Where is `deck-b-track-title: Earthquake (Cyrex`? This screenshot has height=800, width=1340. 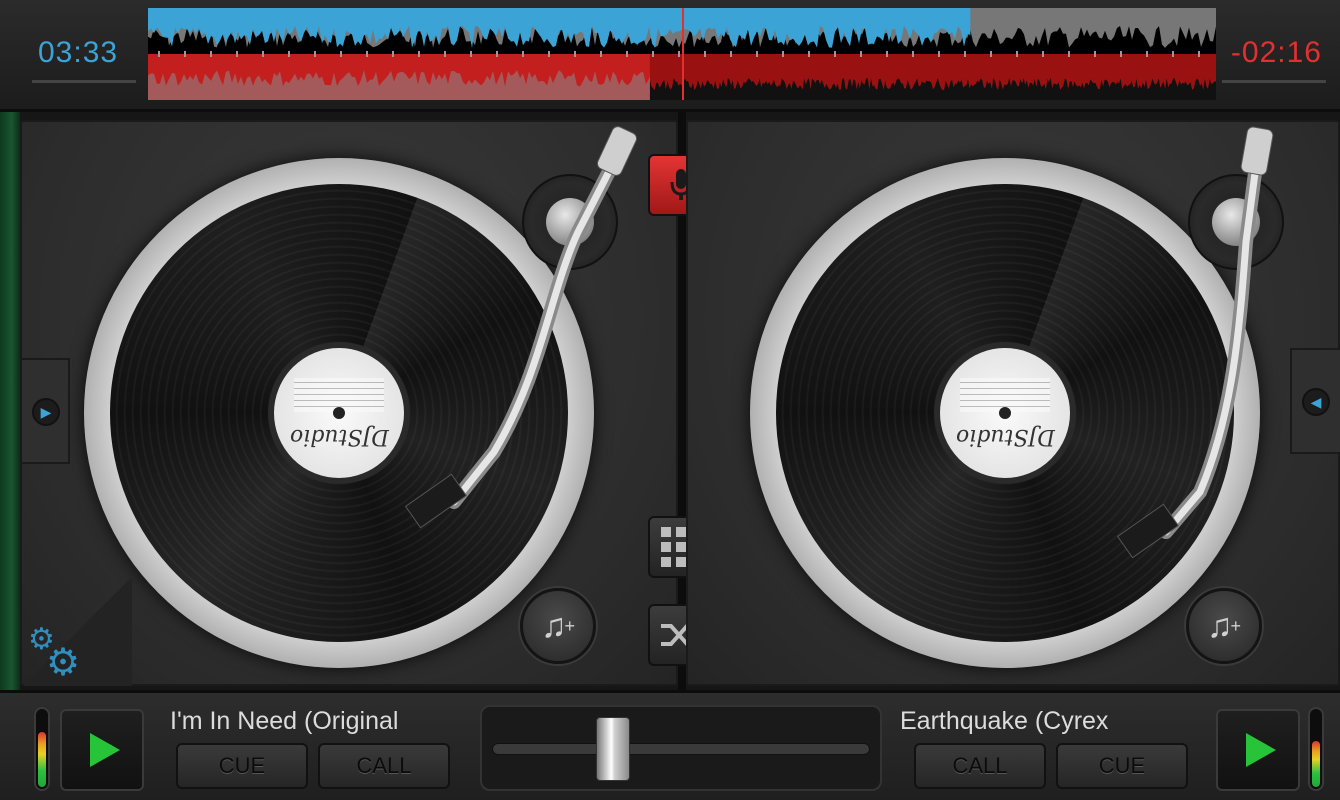 deck-b-track-title: Earthquake (Cyrex is located at coordinates (1004, 721).